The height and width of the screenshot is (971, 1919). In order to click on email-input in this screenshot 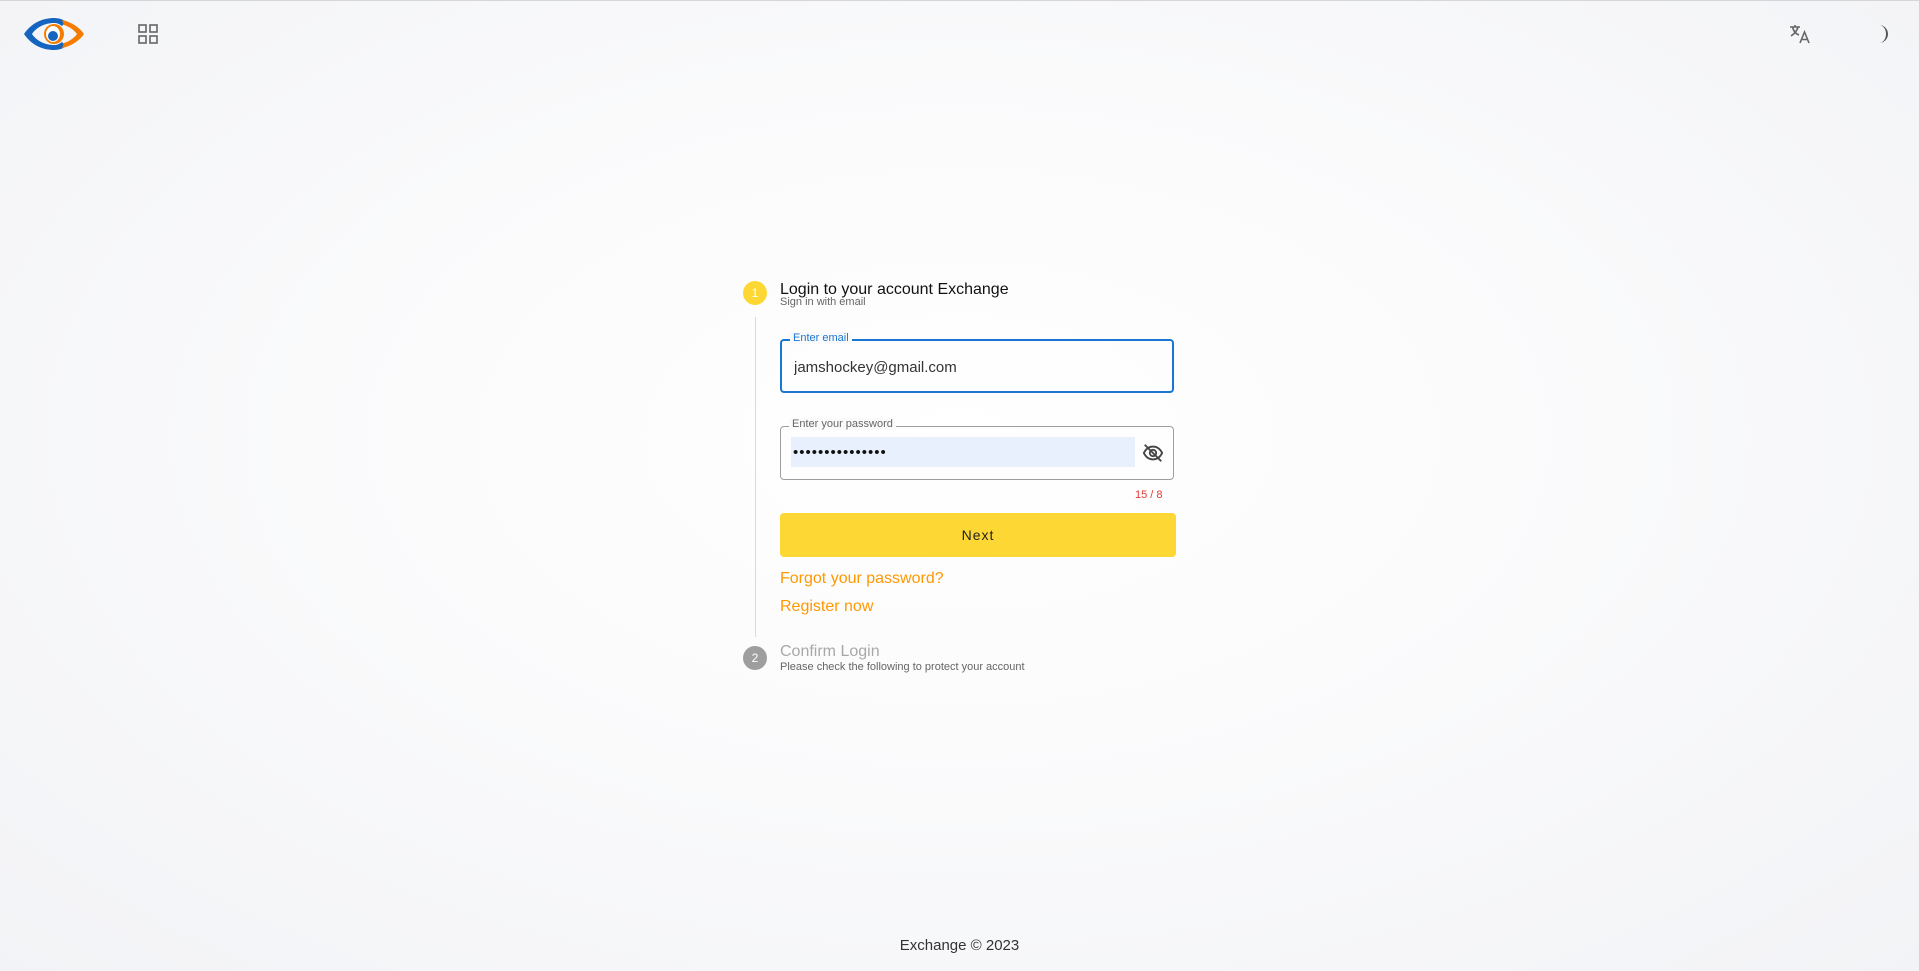, I will do `click(974, 367)`.